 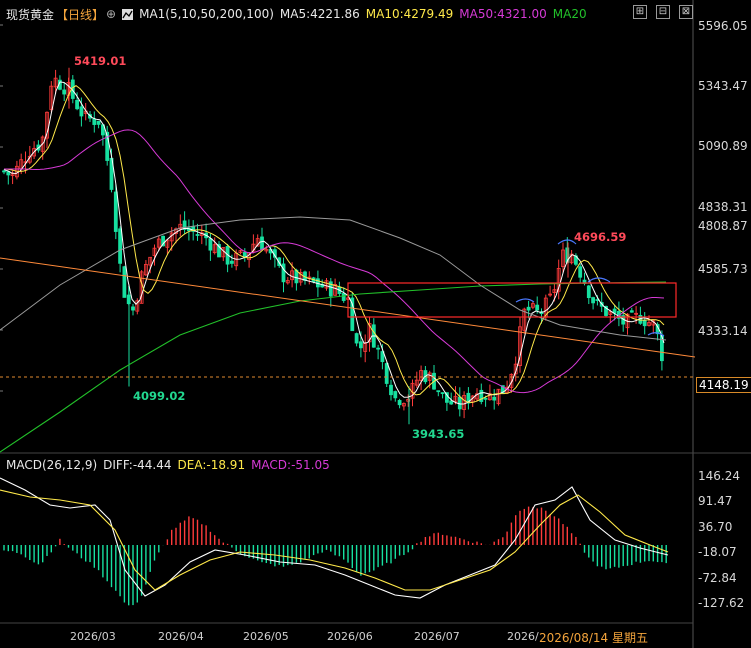 I want to click on macd-value: MACD:-51.05, so click(x=290, y=465).